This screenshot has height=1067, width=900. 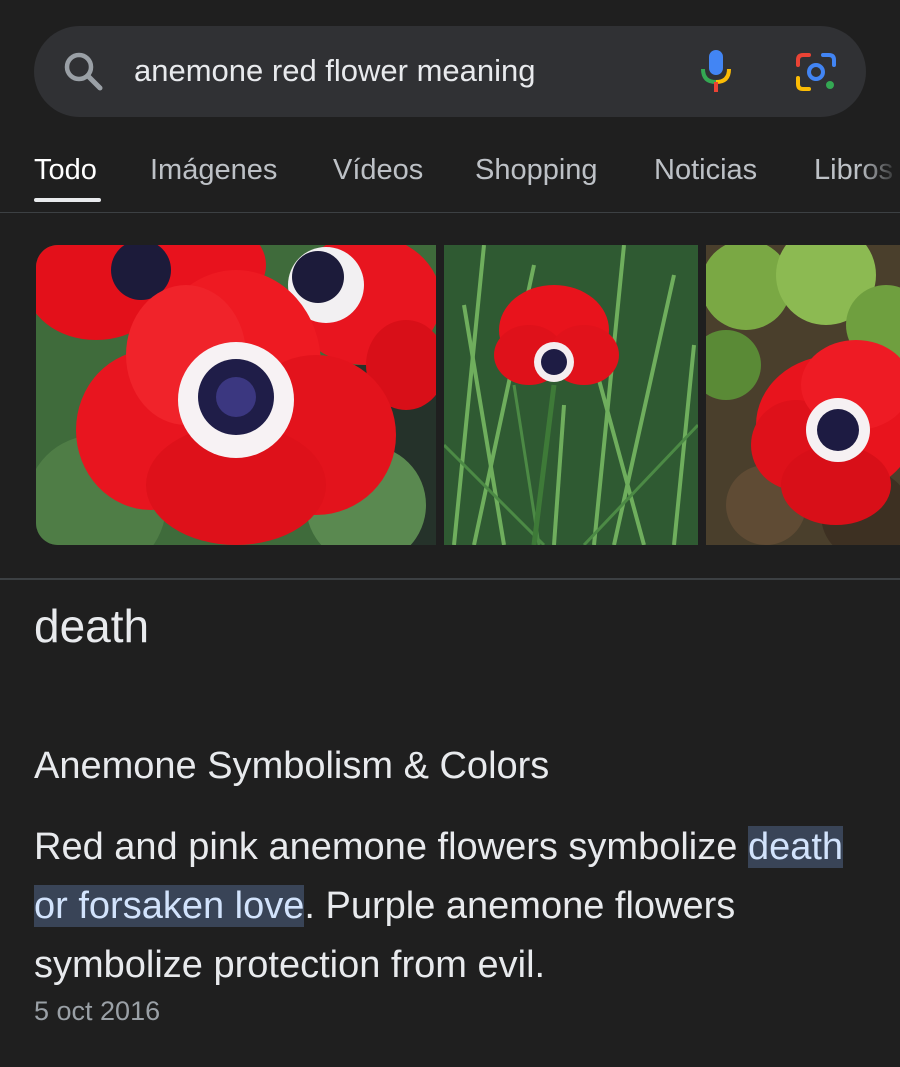 What do you see at coordinates (880, 175) in the screenshot?
I see `tab-fade` at bounding box center [880, 175].